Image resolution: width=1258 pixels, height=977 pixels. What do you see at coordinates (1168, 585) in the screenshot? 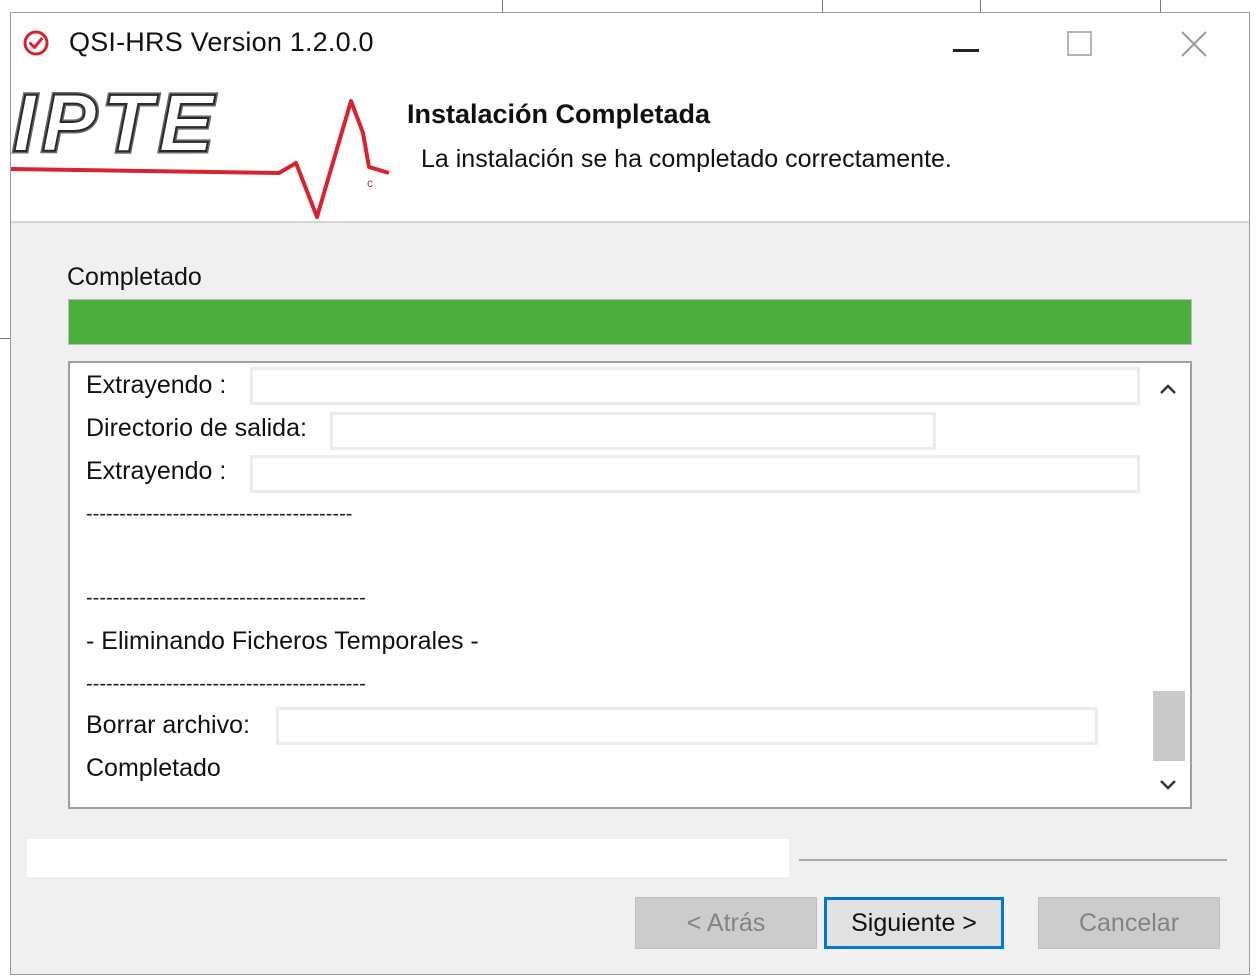
I see `log-scrollbar` at bounding box center [1168, 585].